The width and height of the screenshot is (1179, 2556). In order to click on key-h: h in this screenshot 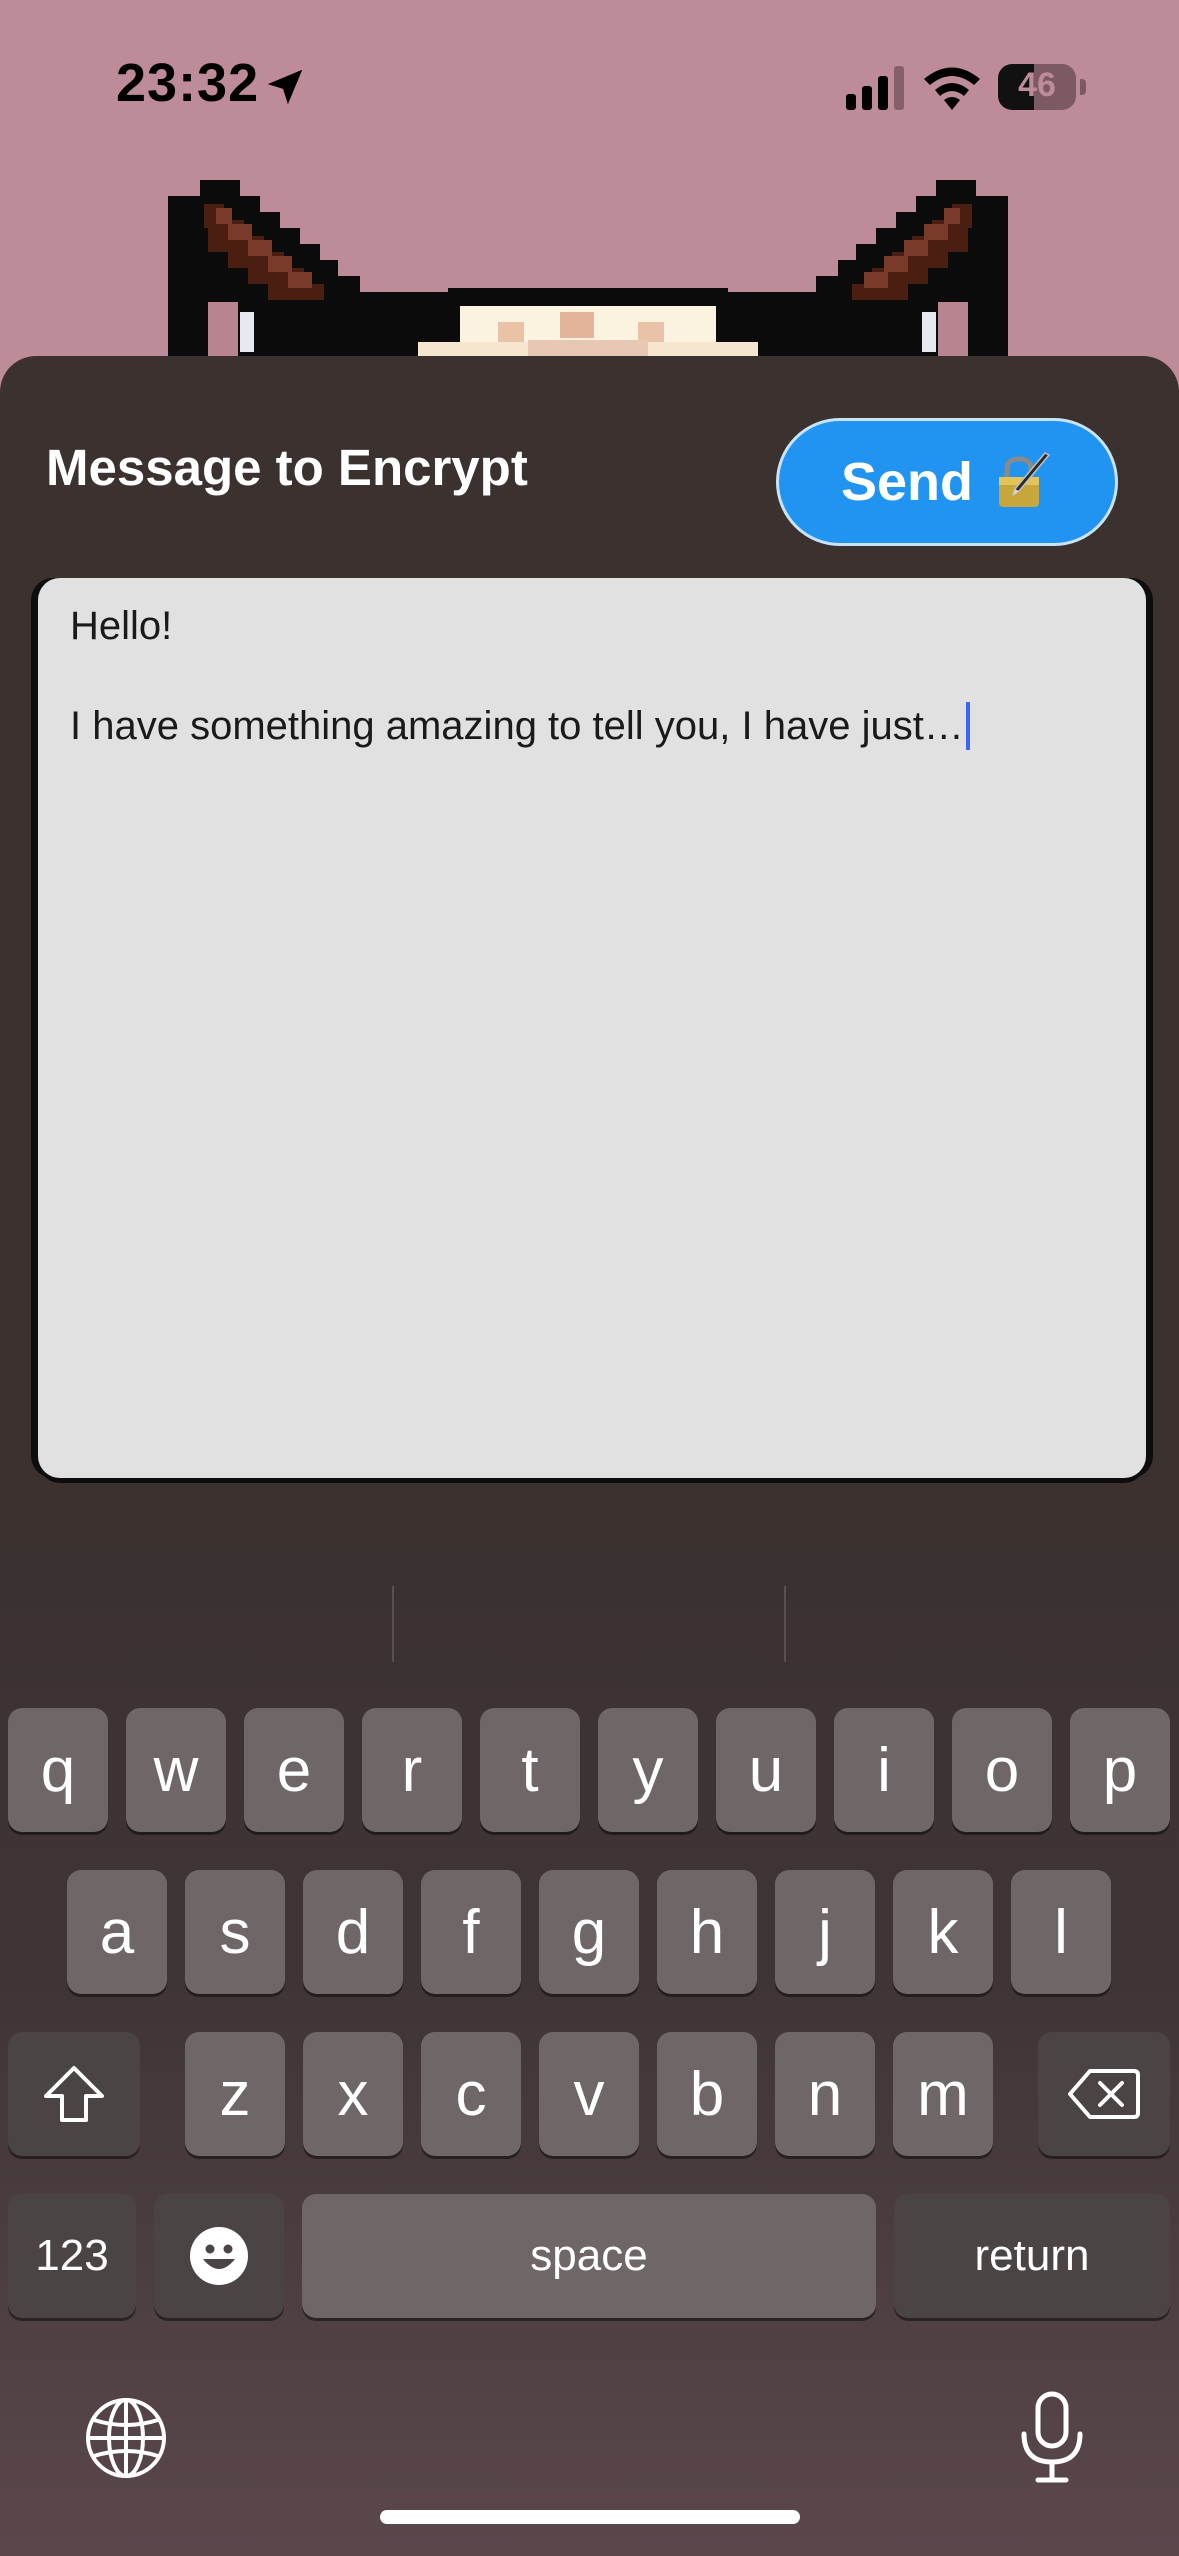, I will do `click(707, 1932)`.